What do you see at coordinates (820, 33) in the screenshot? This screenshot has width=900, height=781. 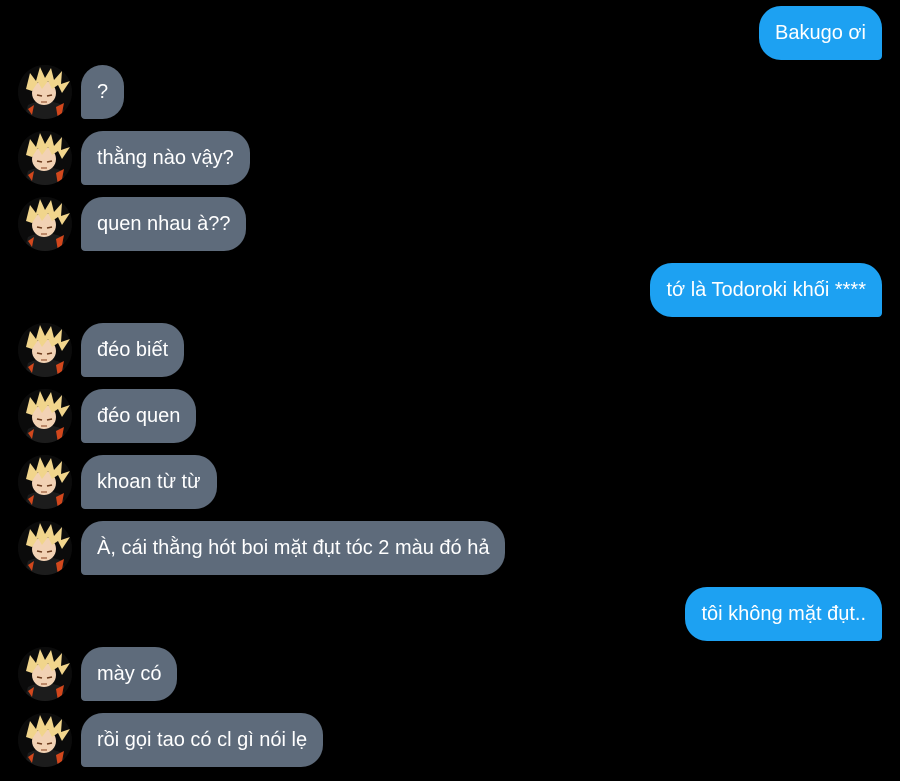 I see `sent-message-bubble: Bakugo ơi` at bounding box center [820, 33].